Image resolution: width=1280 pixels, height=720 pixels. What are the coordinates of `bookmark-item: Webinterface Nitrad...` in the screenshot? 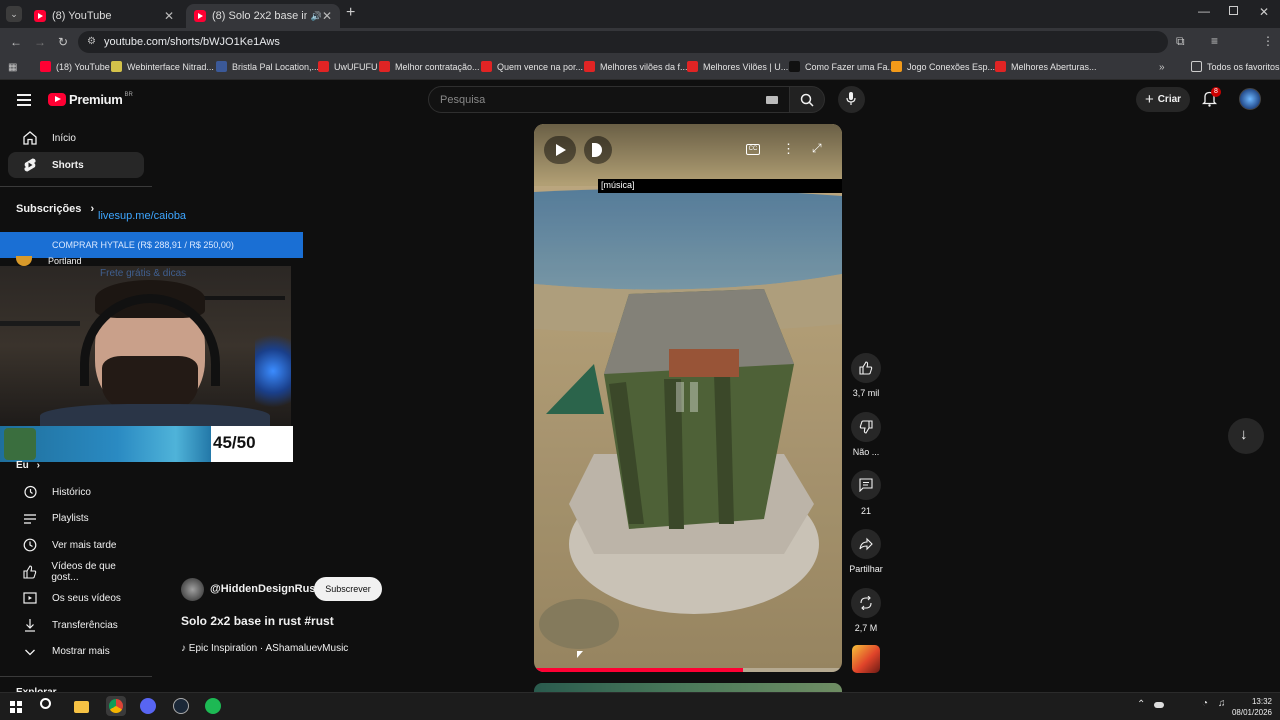 It's located at (162, 66).